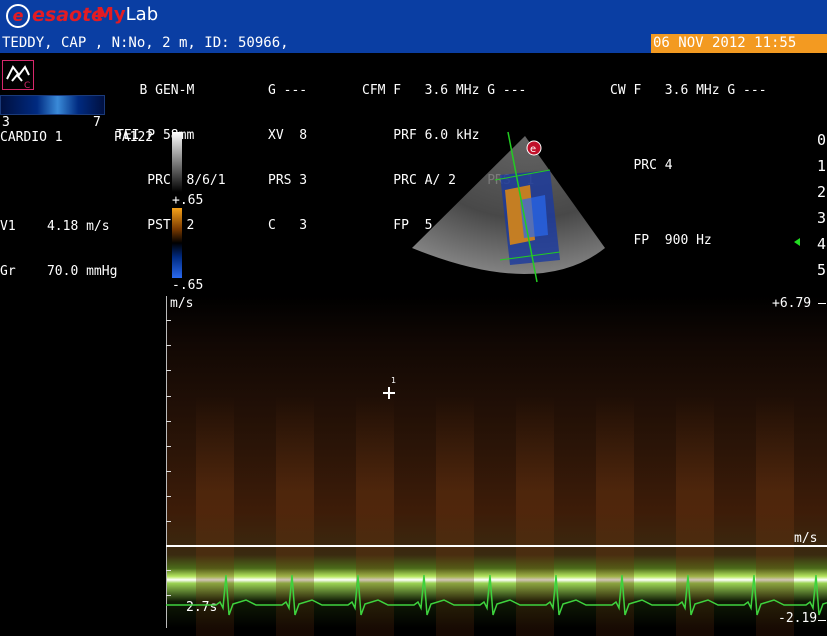 The height and width of the screenshot is (636, 827). I want to click on cardiac-mode-icon: C, so click(18, 75).